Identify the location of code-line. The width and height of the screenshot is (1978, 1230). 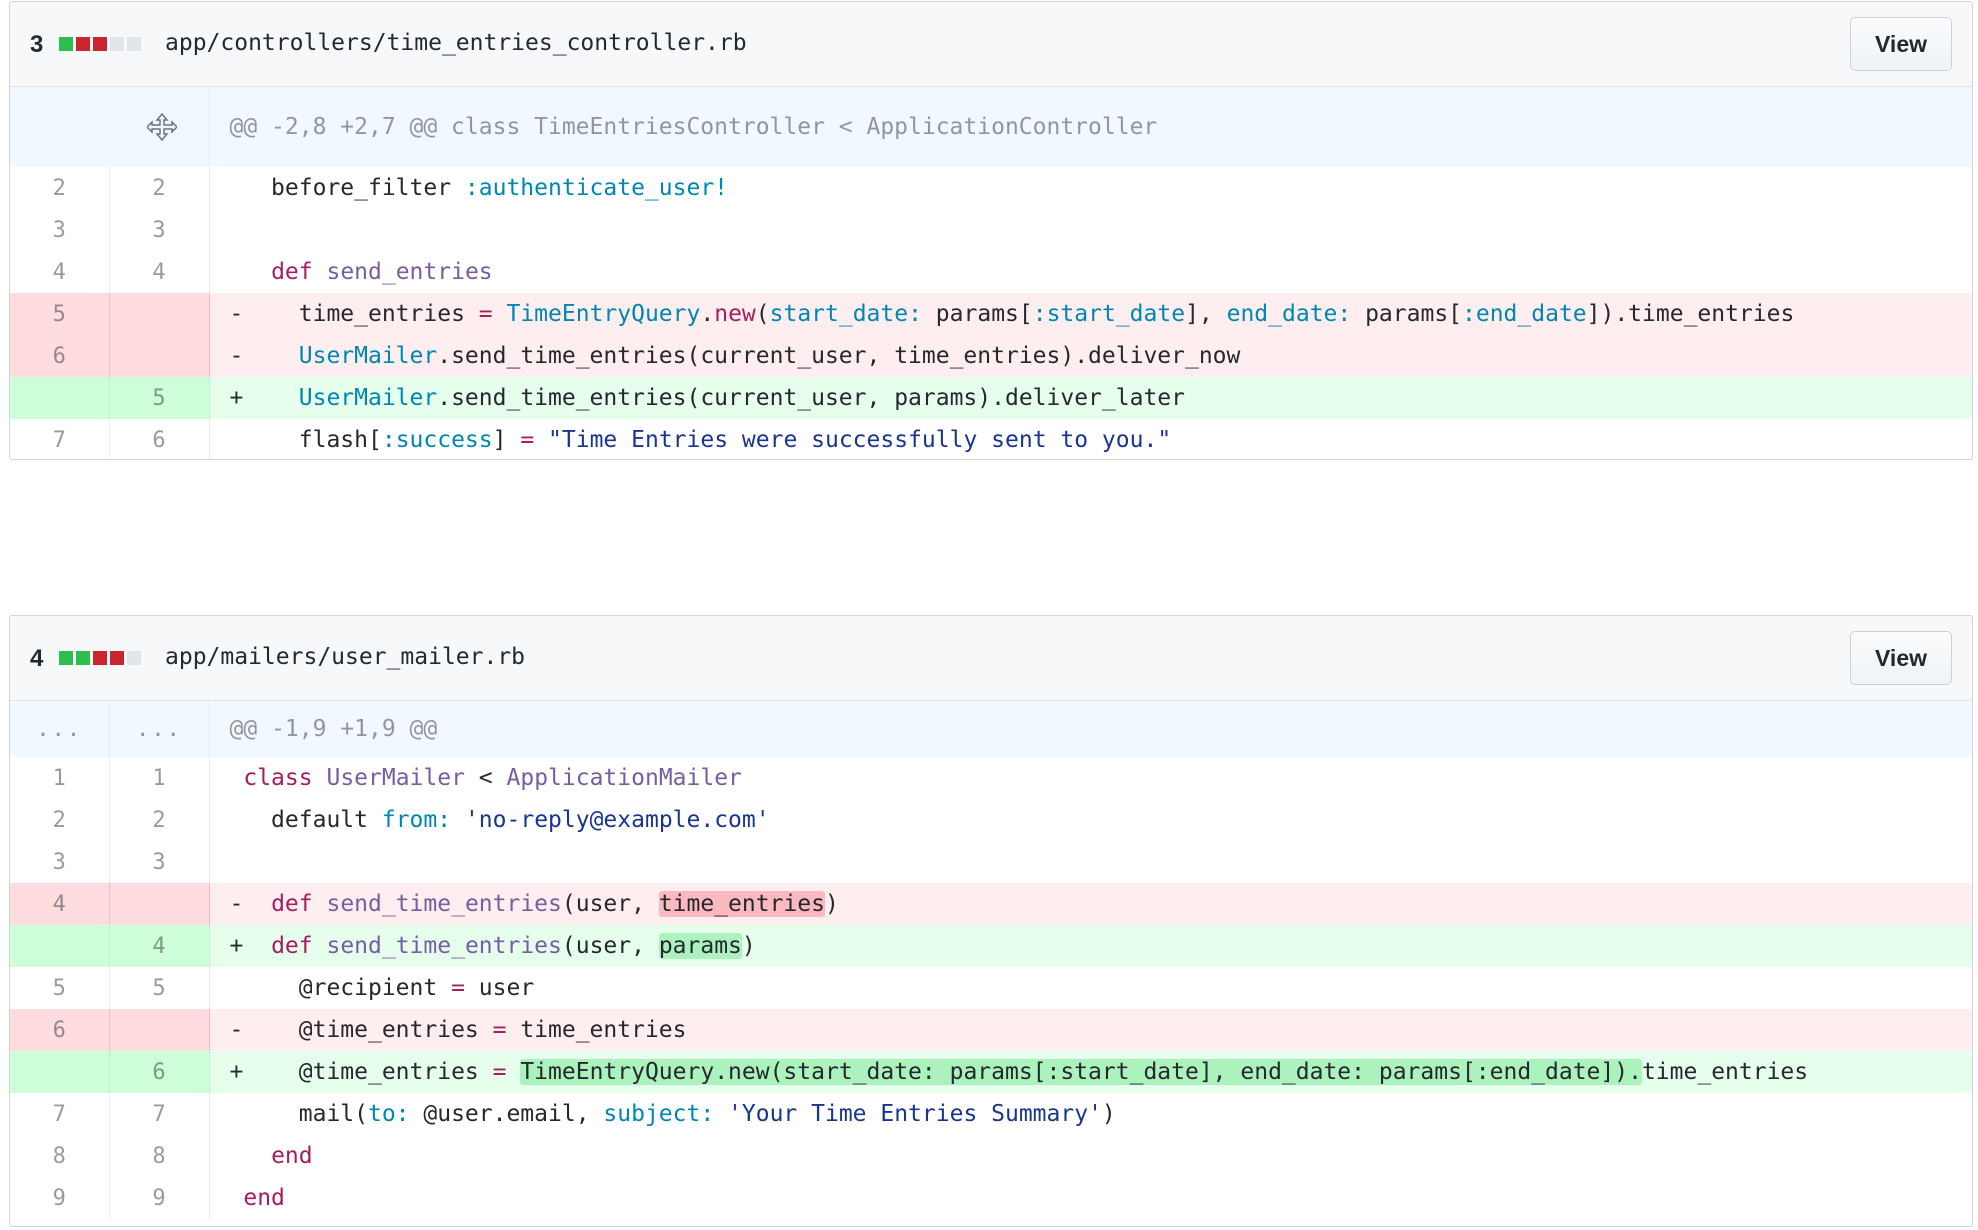
(1090, 230).